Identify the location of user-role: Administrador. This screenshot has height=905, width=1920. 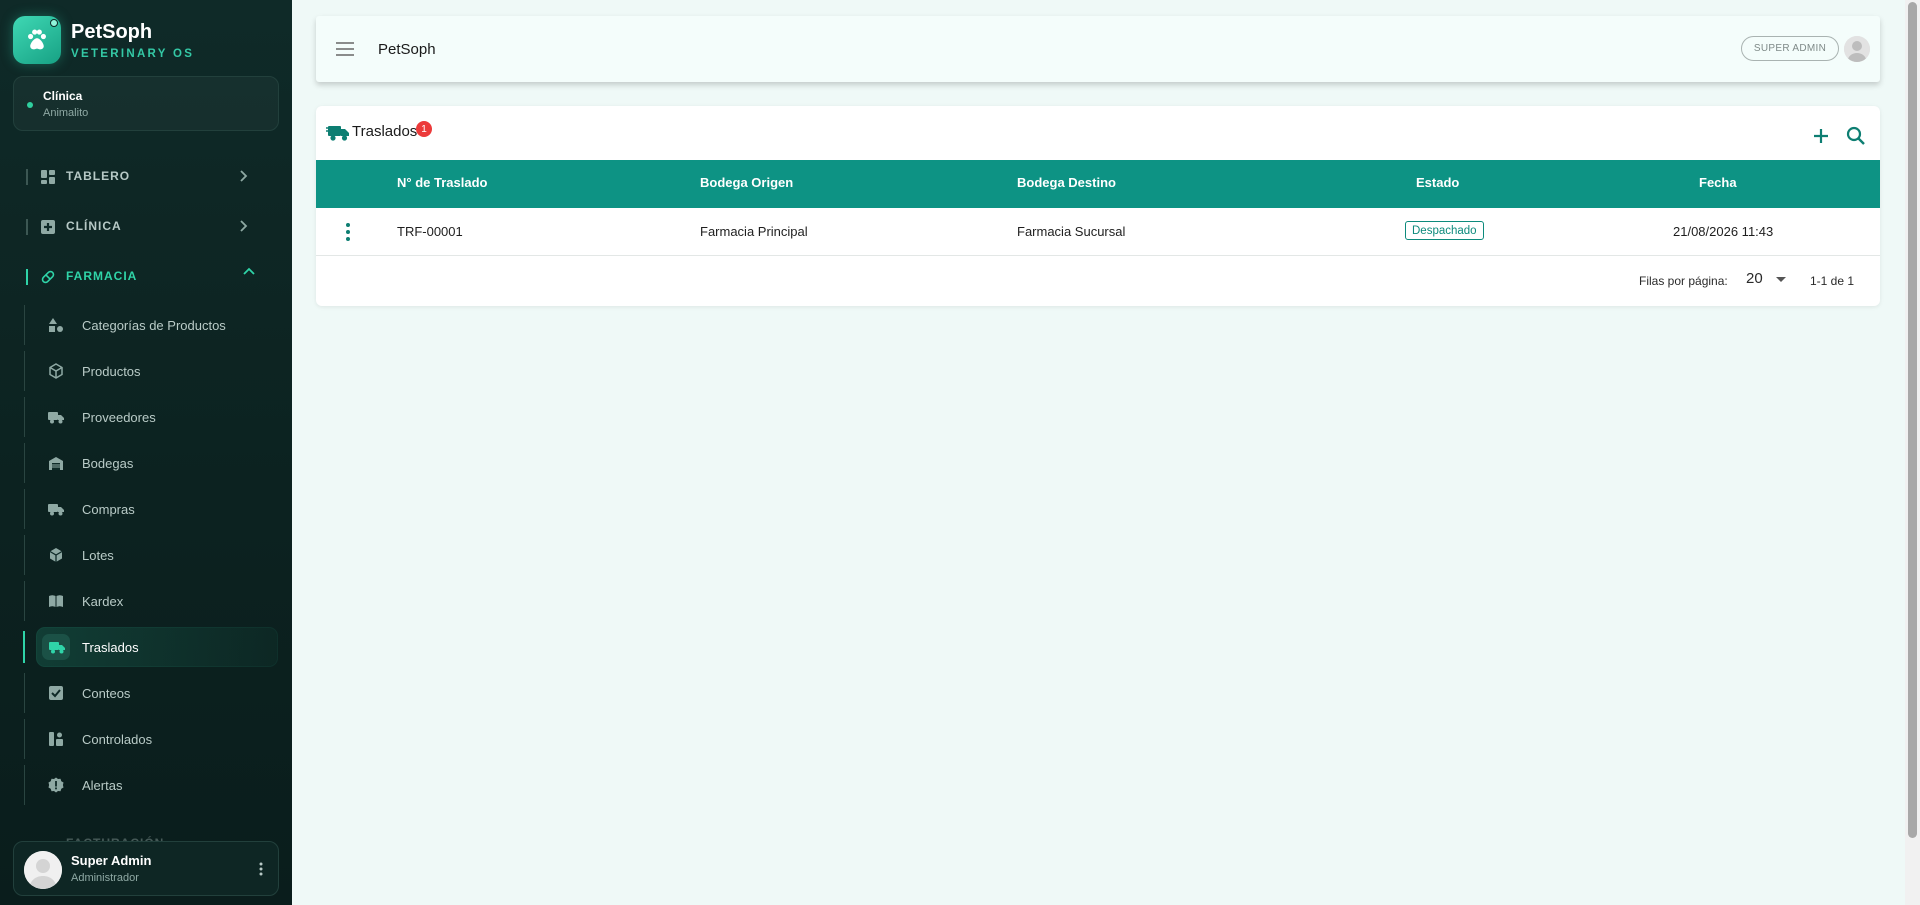
(105, 878).